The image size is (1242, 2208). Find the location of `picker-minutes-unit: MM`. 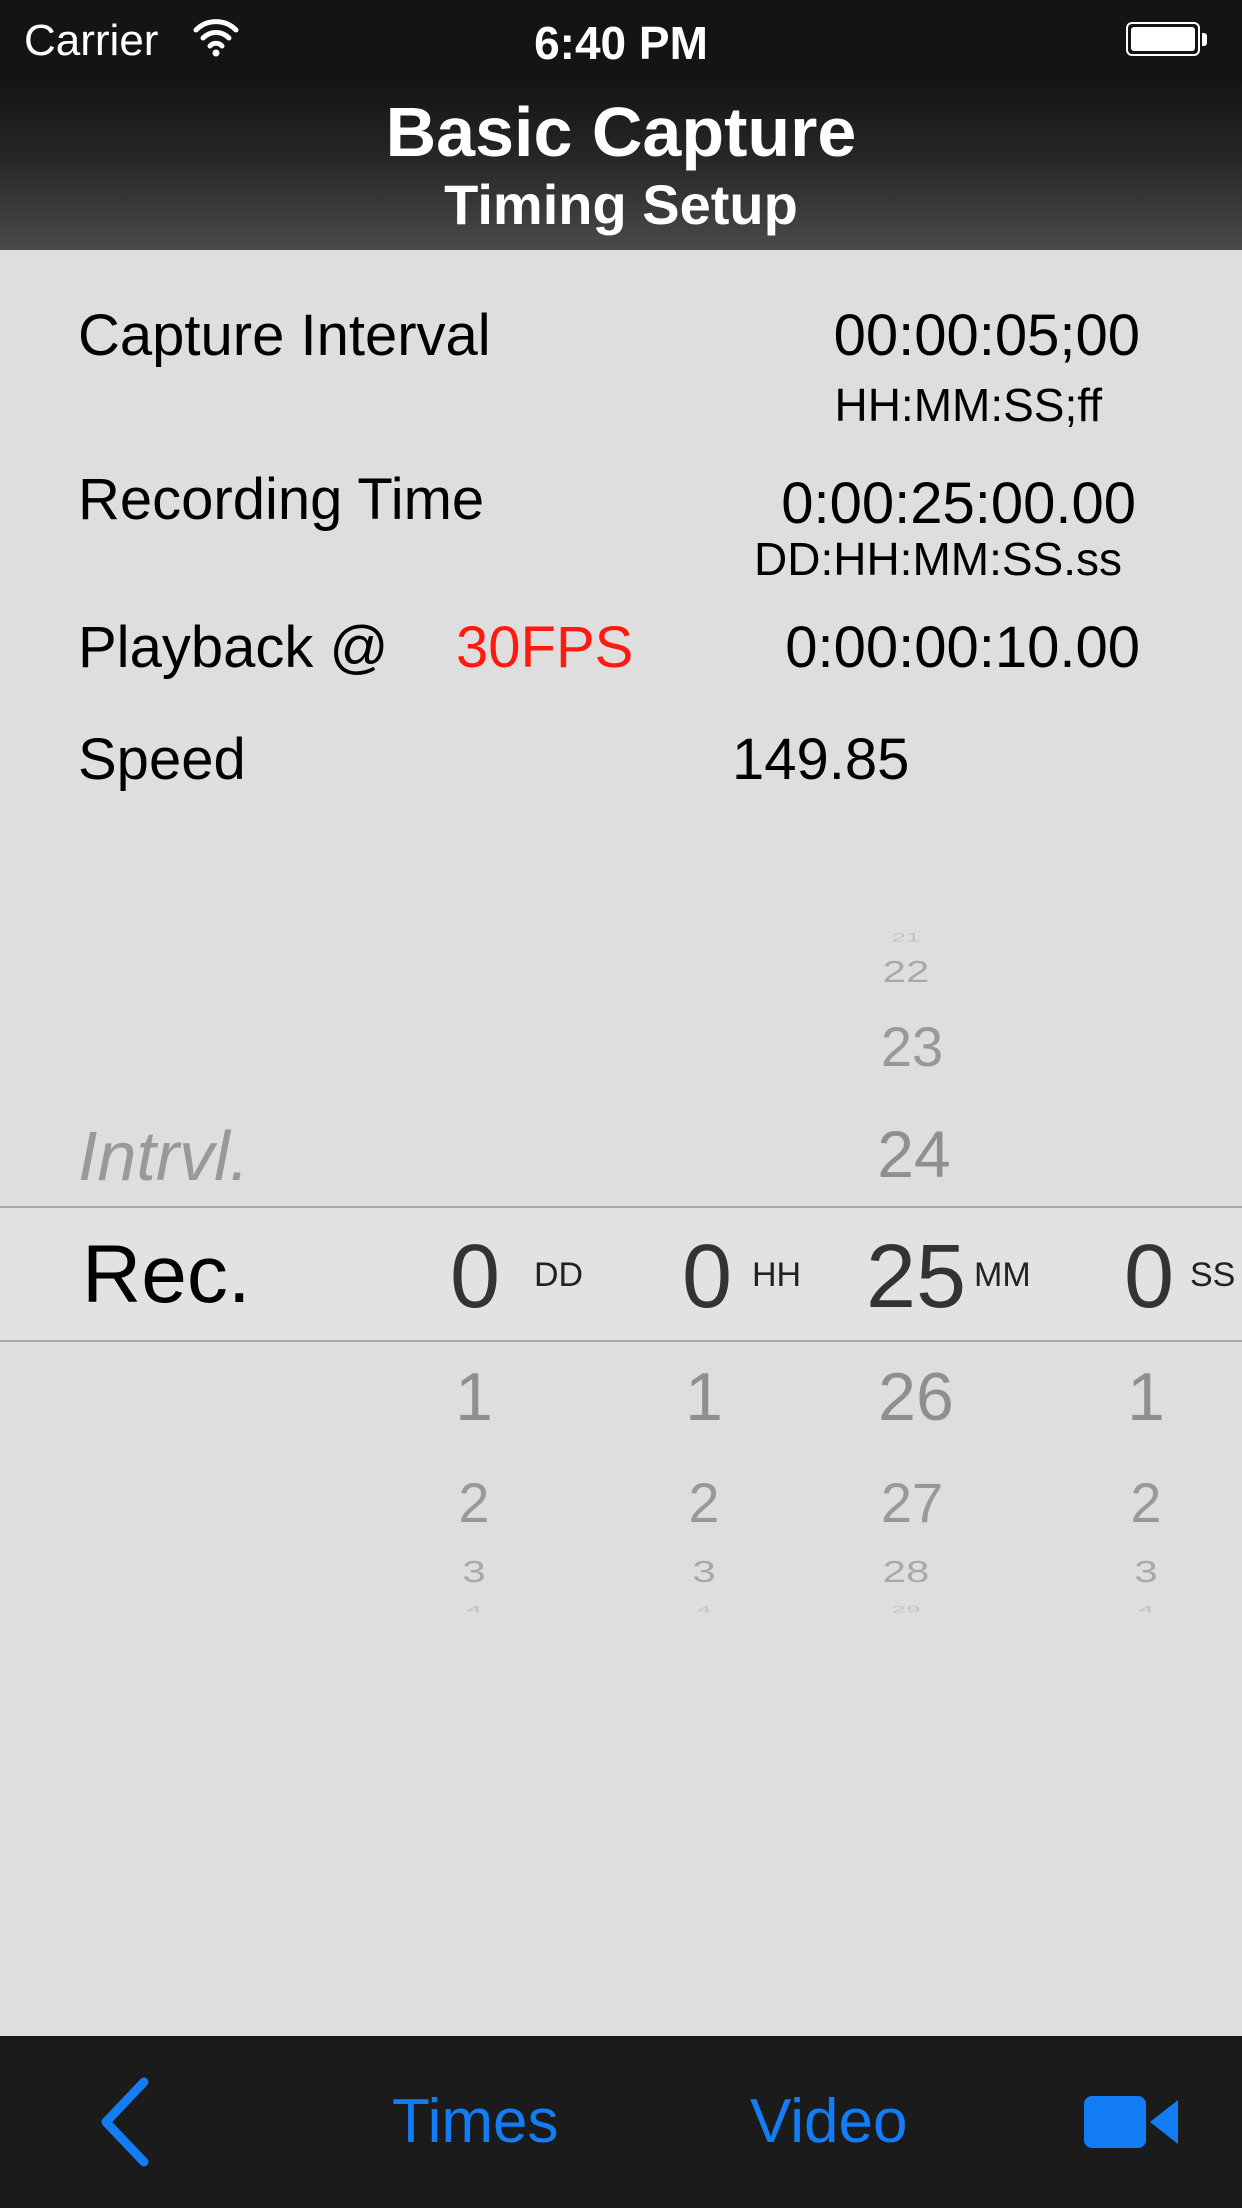

picker-minutes-unit: MM is located at coordinates (1002, 1275).